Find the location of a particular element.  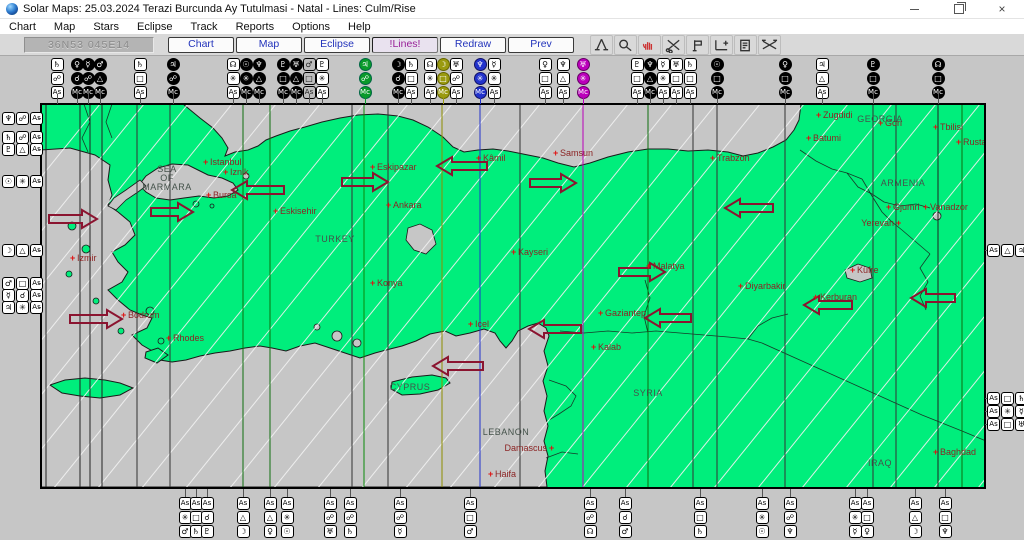

city-label: + Eskipazar is located at coordinates (393, 167).